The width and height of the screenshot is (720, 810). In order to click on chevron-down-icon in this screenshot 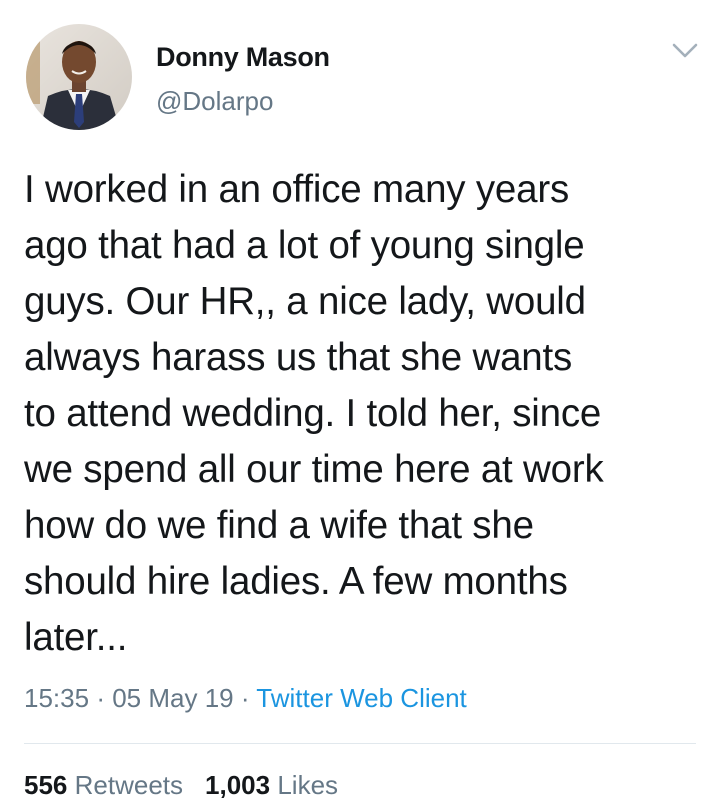, I will do `click(685, 51)`.